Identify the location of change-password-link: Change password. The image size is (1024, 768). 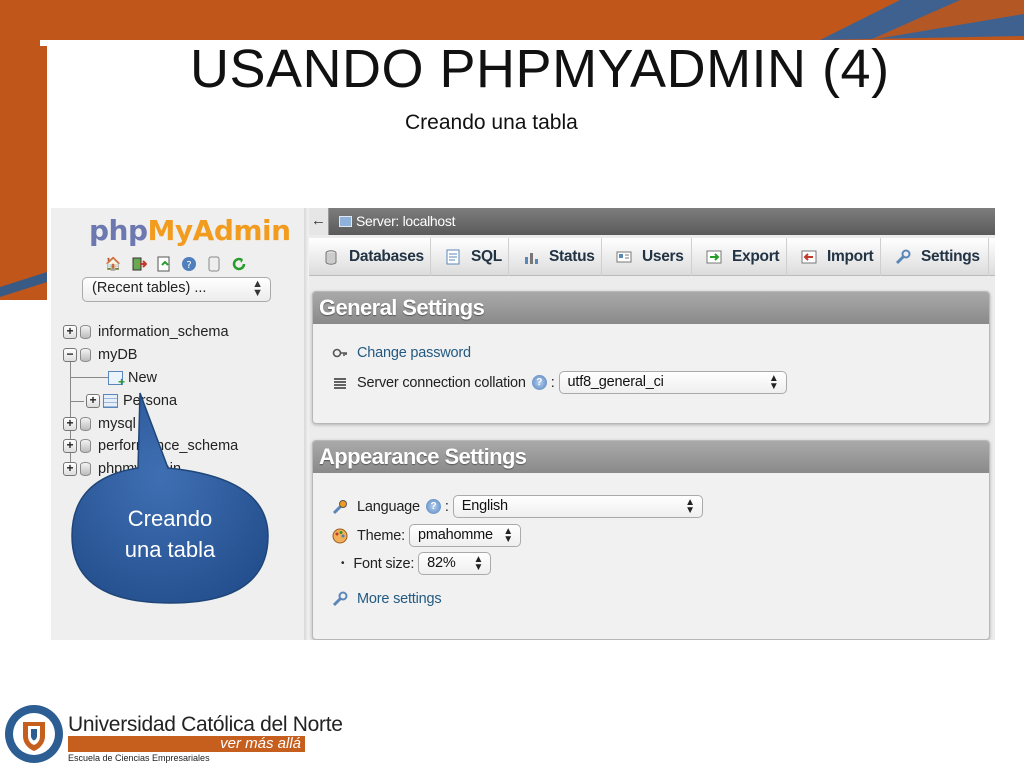
(401, 353).